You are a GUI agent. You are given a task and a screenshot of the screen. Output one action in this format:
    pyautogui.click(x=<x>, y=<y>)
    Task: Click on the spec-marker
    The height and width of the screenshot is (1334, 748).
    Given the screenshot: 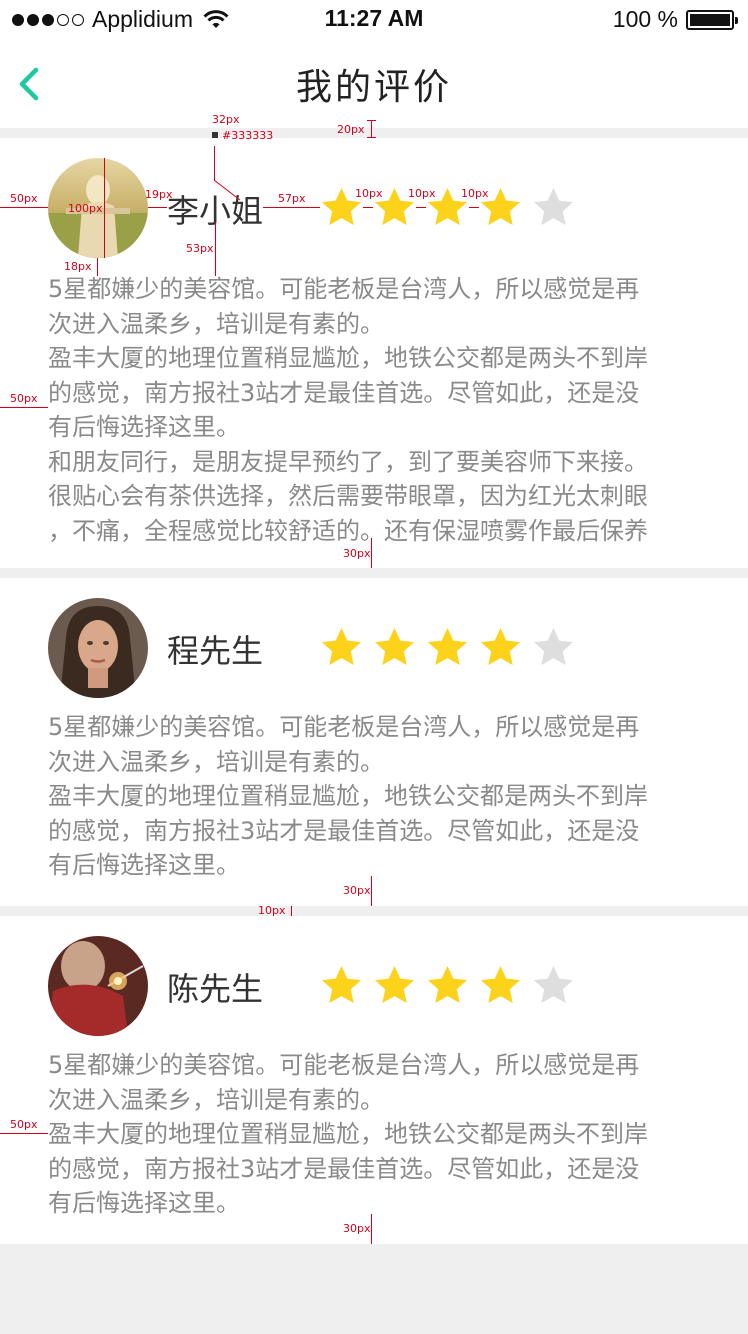 What is the action you would take?
    pyautogui.click(x=215, y=135)
    